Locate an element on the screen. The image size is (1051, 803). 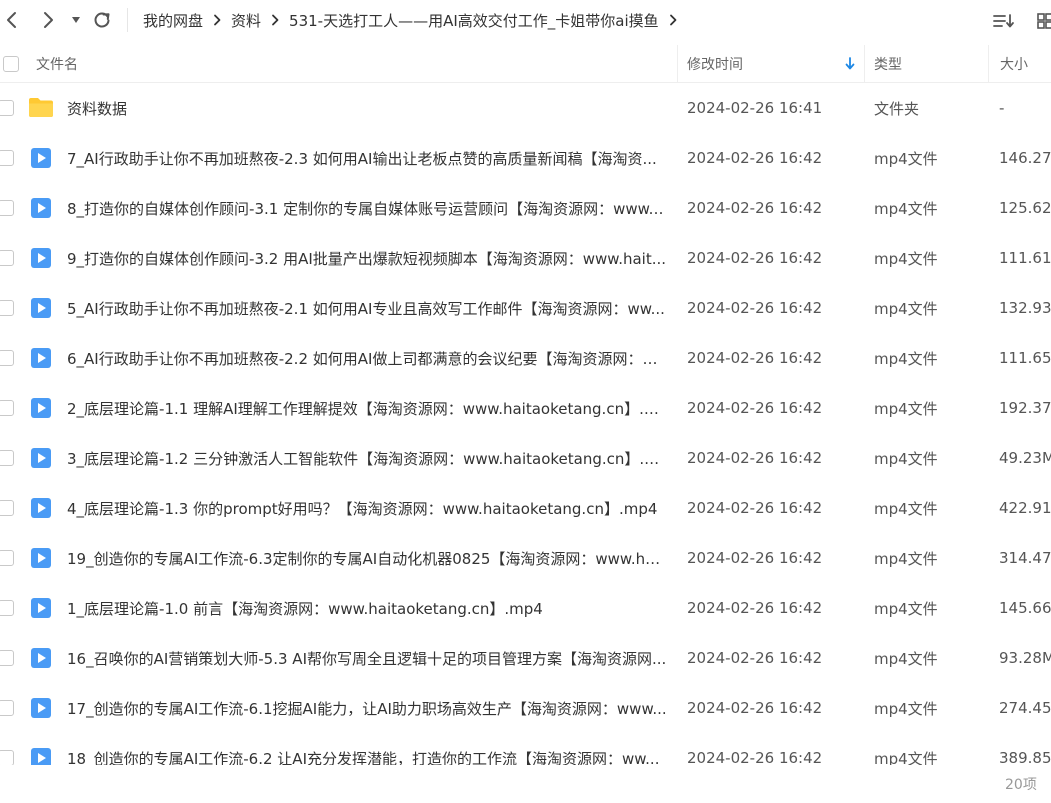
breadcrumb-item-my-drive: 我的网盘 is located at coordinates (173, 20).